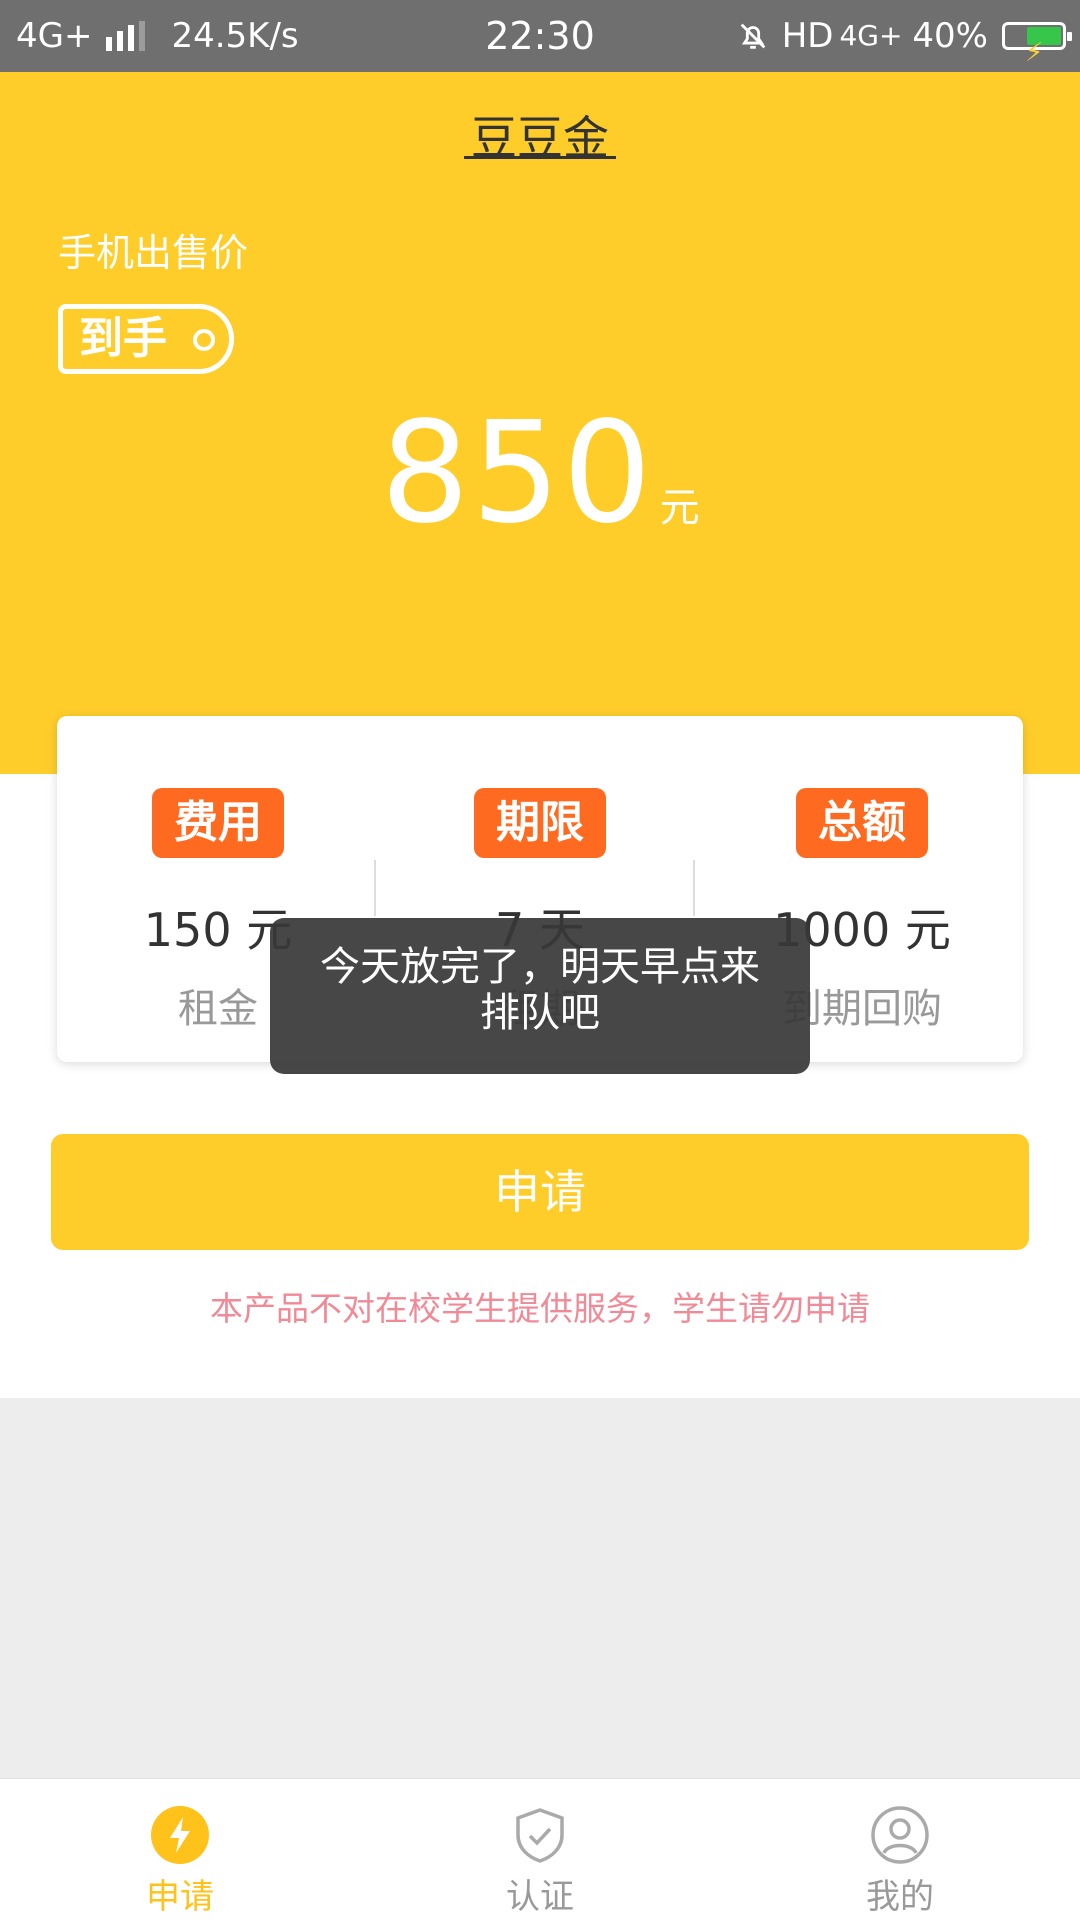 The image size is (1080, 1920). I want to click on bottom-tab-bar: 申请 认证 我的, so click(540, 1849).